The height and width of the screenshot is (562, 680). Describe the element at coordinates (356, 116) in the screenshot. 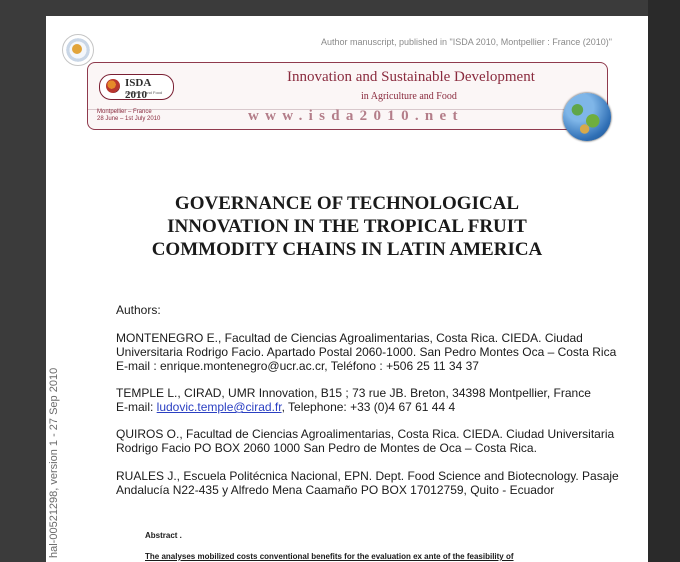

I see `banner-url: www.isda2010.net` at that location.